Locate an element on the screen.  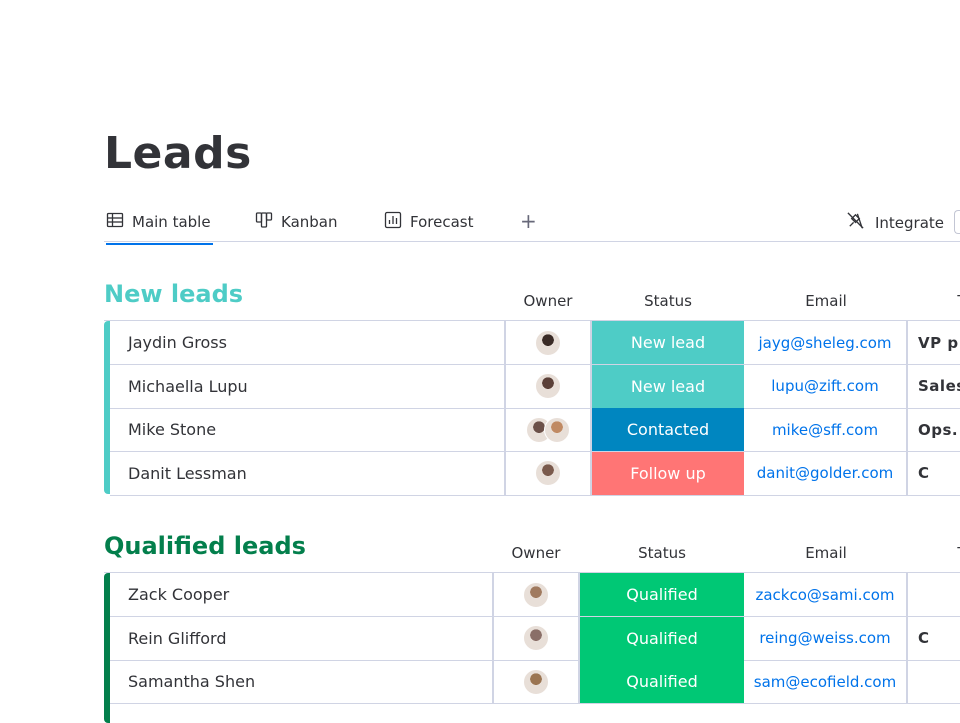
table-row: Danit Lessman Follow up danit@golder.com C is located at coordinates (535, 473).